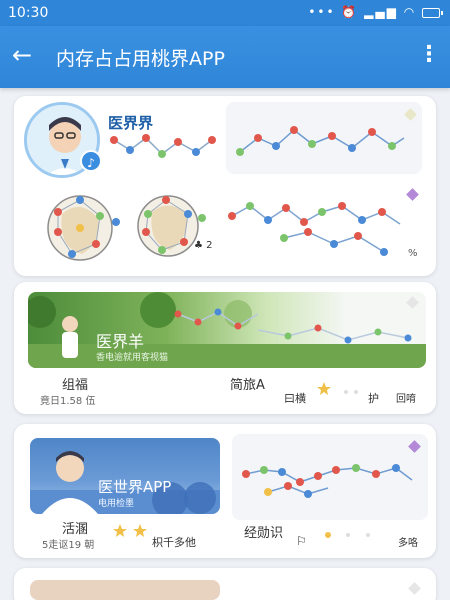 This screenshot has height=600, width=450. Describe the element at coordinates (132, 358) in the screenshot. I see `banner-subtitle-1: 香电逾就用客视猫` at that location.